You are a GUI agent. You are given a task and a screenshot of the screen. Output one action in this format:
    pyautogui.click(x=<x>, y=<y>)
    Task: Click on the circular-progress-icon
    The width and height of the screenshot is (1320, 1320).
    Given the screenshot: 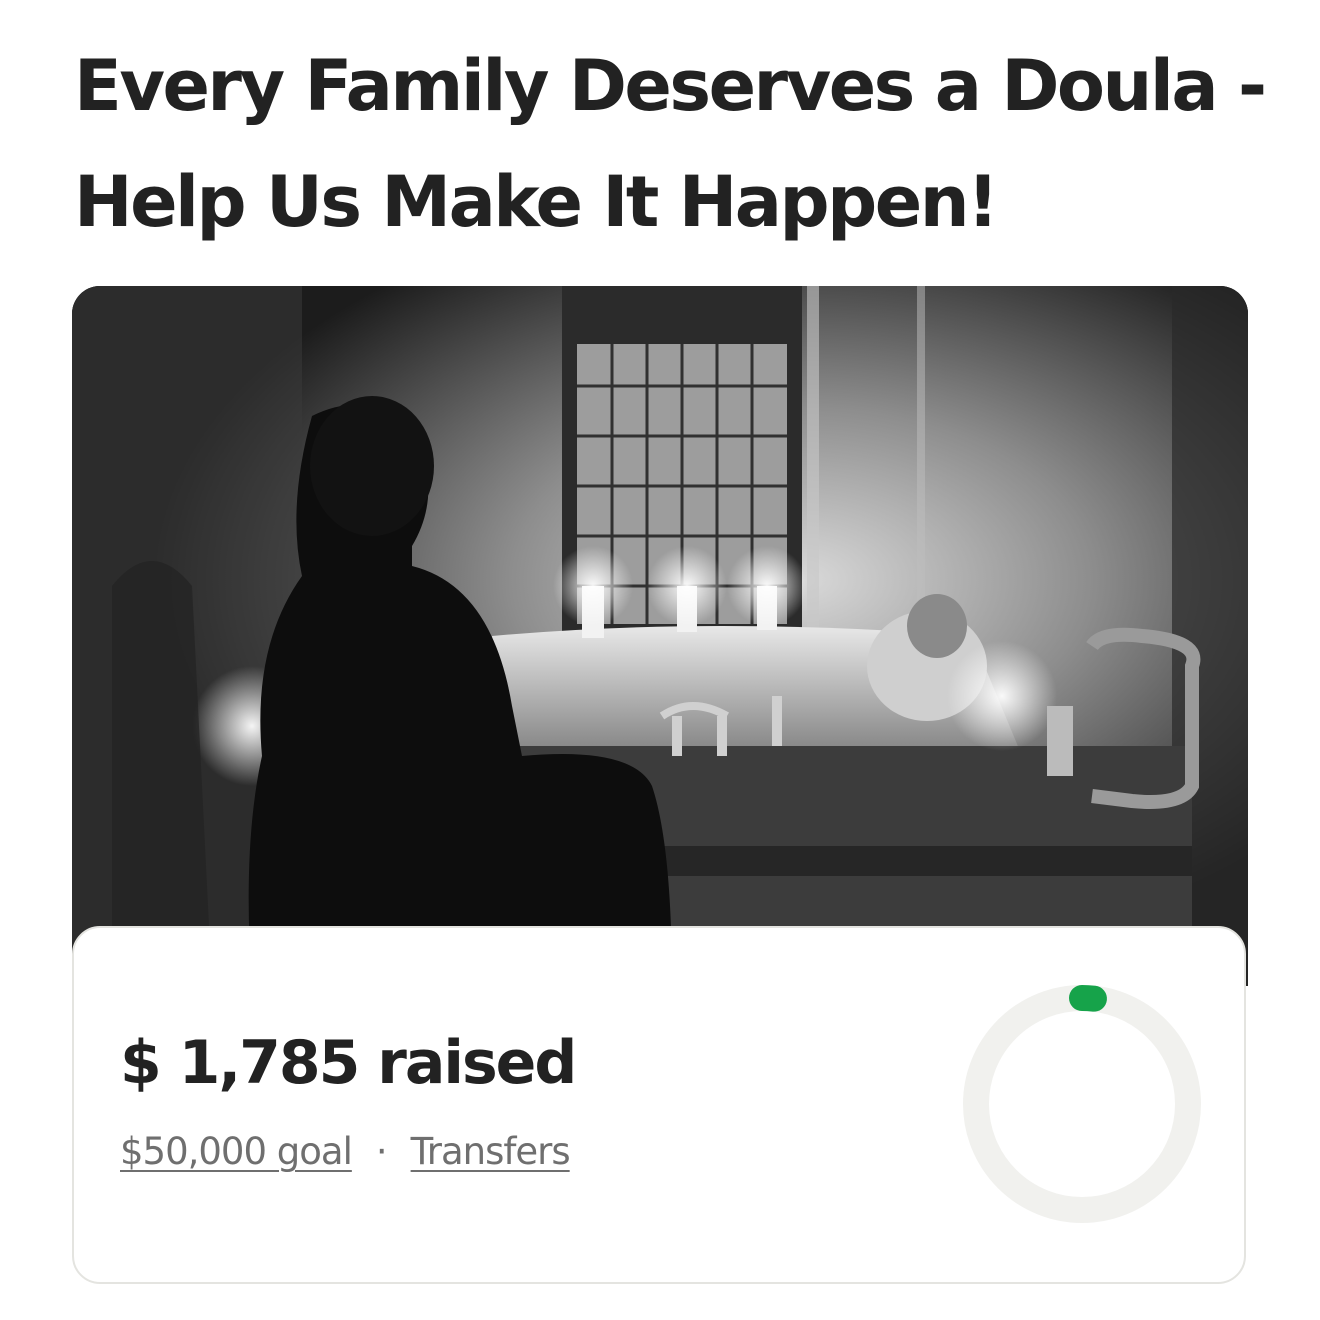 What is the action you would take?
    pyautogui.click(x=1082, y=1104)
    